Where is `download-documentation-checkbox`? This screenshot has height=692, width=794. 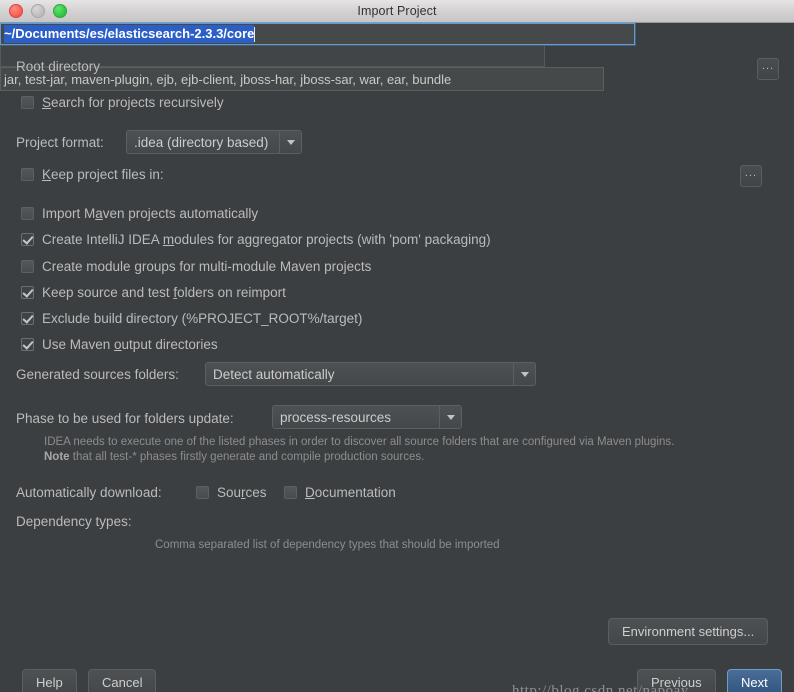 download-documentation-checkbox is located at coordinates (290, 492).